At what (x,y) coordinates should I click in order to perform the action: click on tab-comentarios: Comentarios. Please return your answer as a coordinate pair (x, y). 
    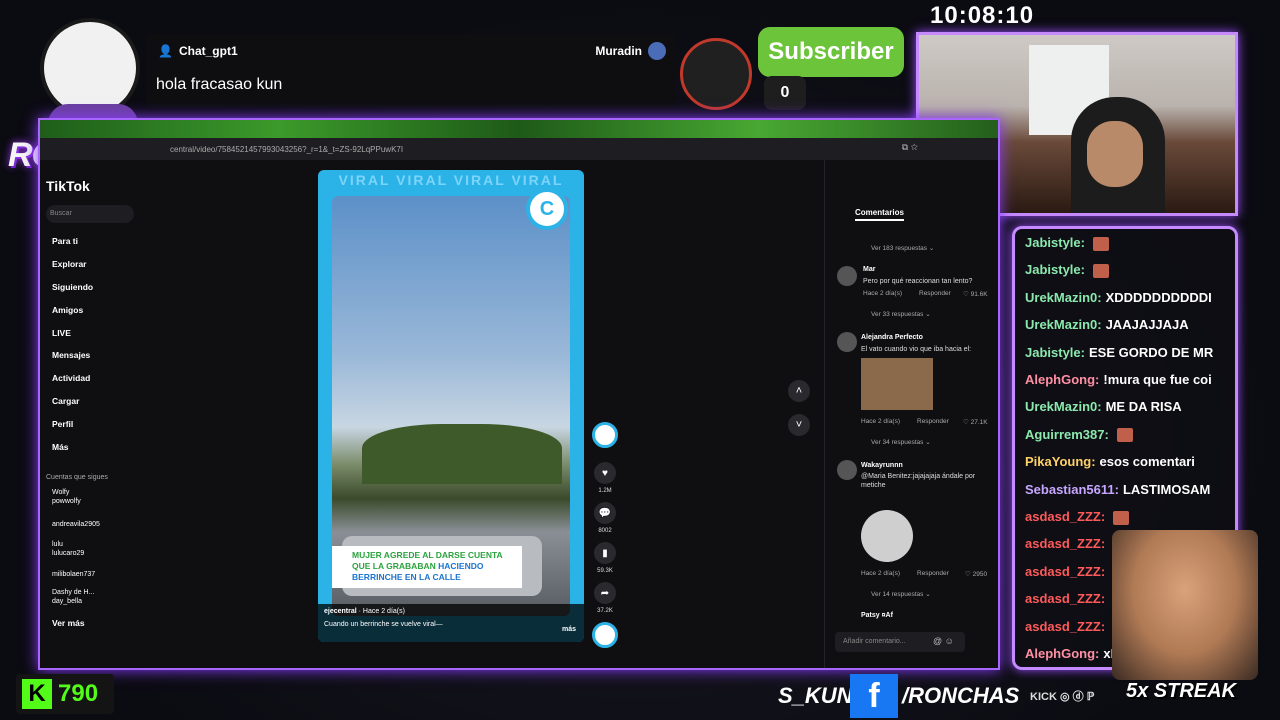
    Looking at the image, I should click on (879, 214).